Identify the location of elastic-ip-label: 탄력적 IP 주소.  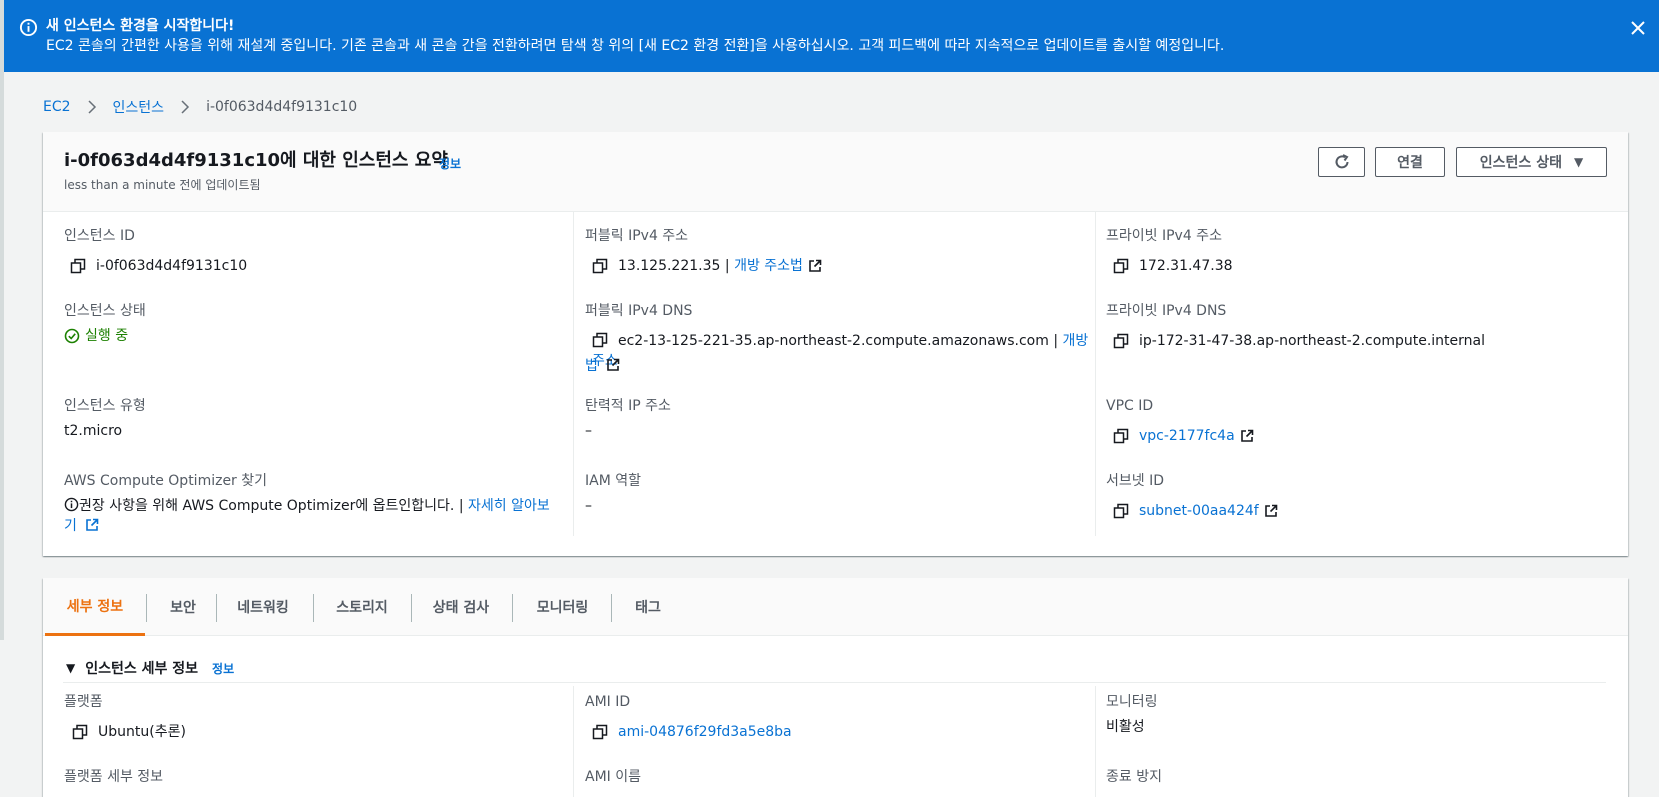
(628, 406).